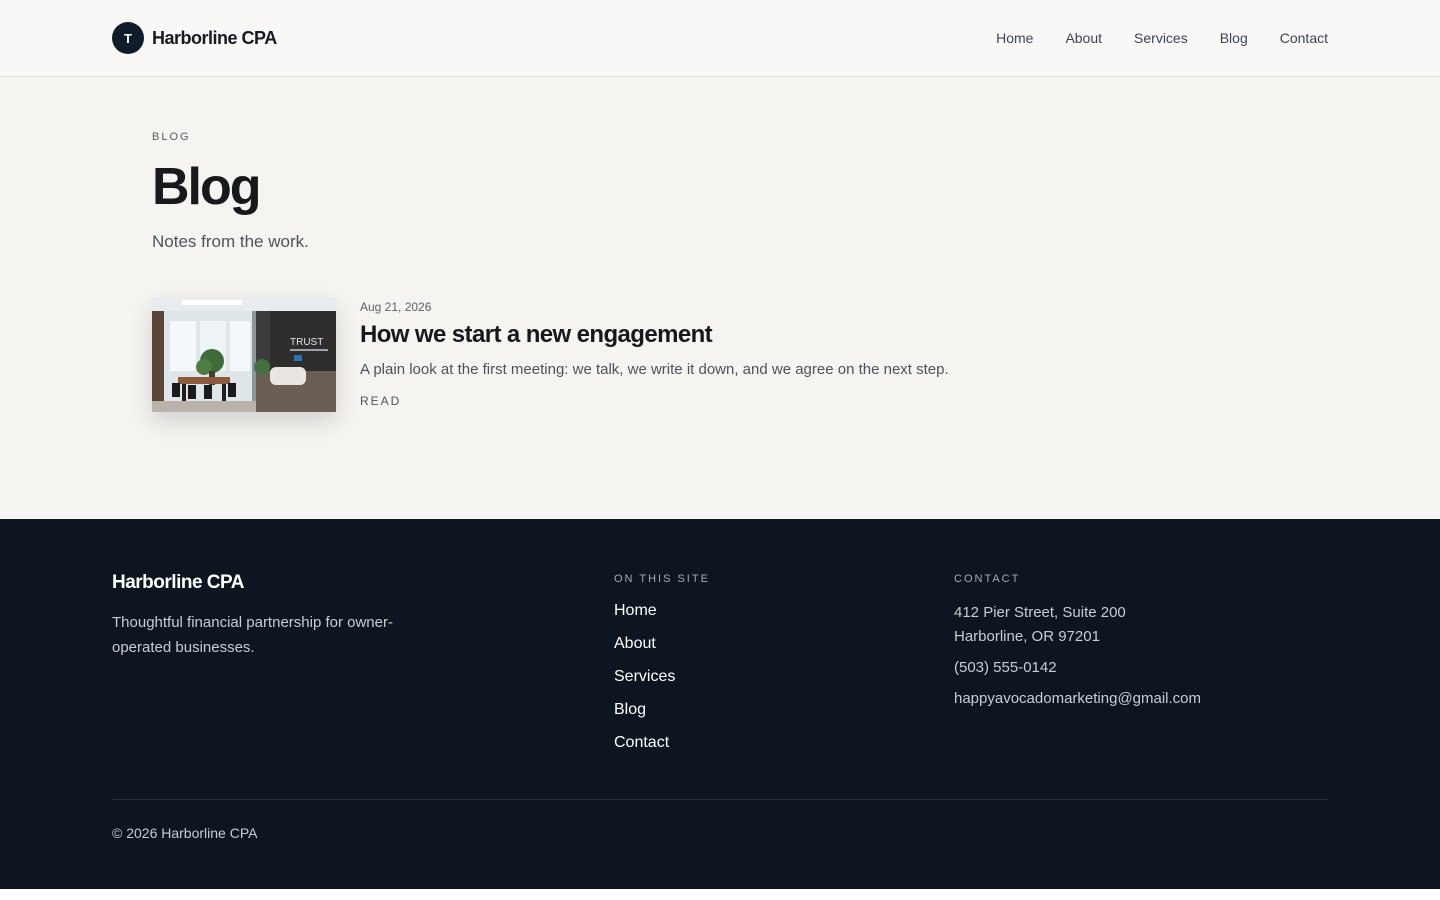 Image resolution: width=1440 pixels, height=900 pixels. I want to click on office-photo-image: TRUST, so click(244, 354).